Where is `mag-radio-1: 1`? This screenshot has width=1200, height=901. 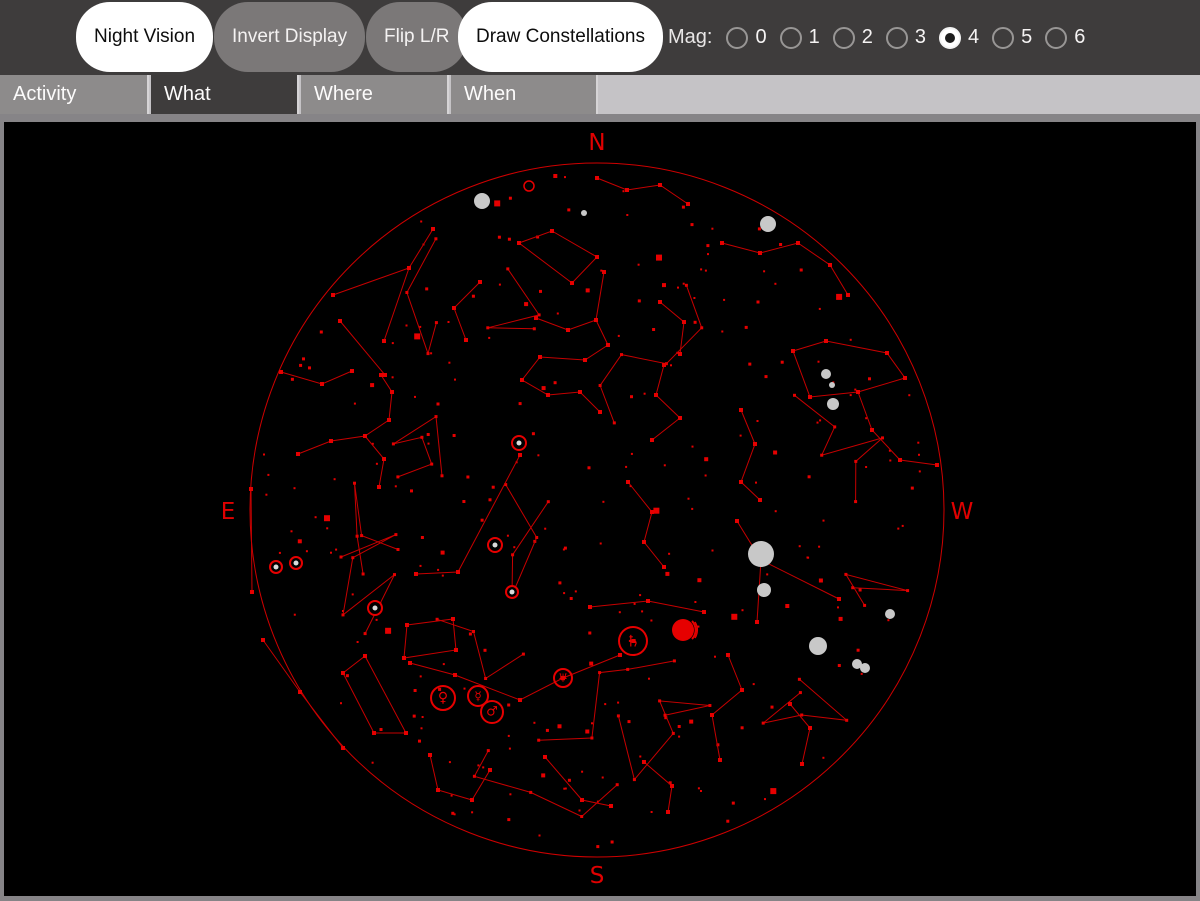 mag-radio-1: 1 is located at coordinates (799, 37).